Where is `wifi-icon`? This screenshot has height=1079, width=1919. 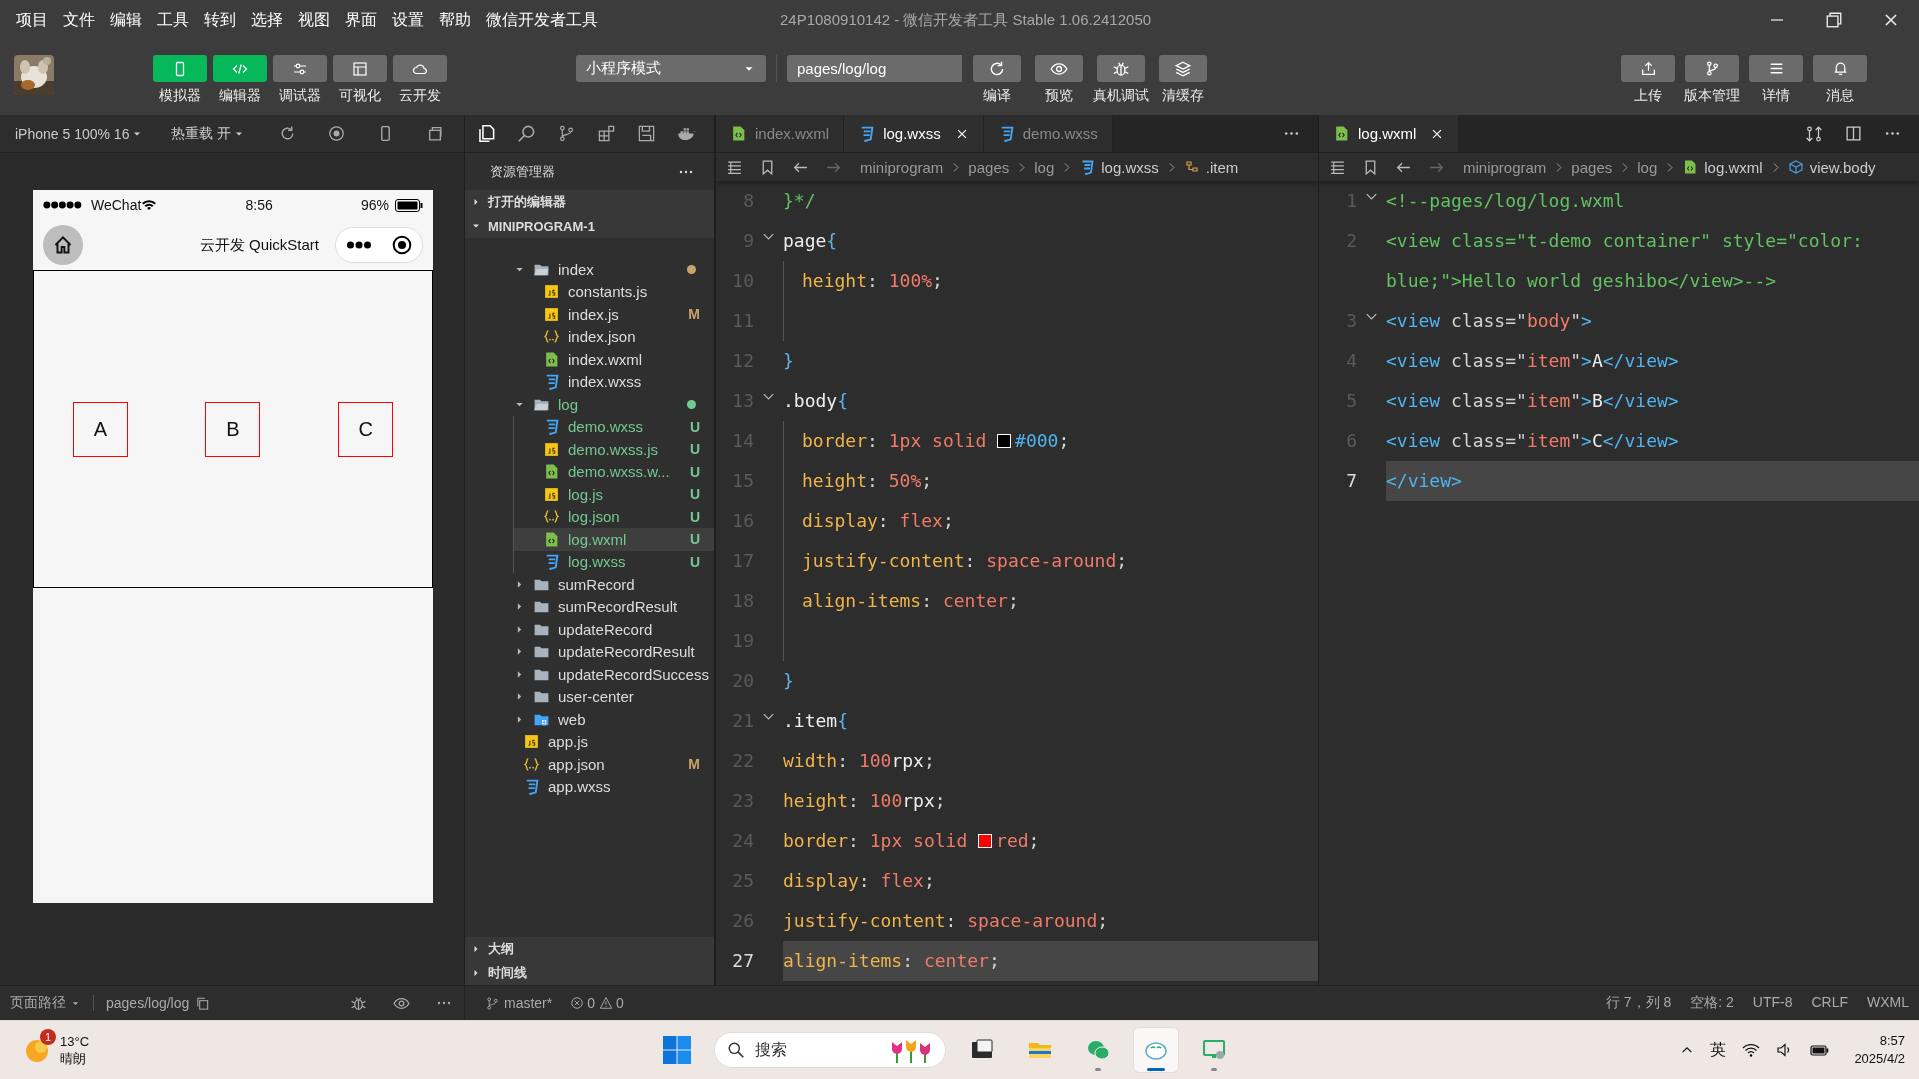 wifi-icon is located at coordinates (1751, 1050).